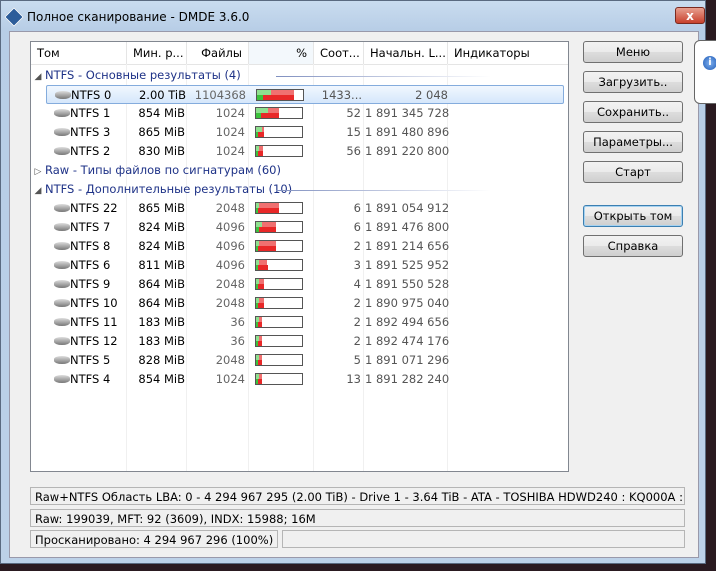 This screenshot has width=716, height=571. What do you see at coordinates (407, 132) in the screenshot?
I see `start-lba: 1 891 480 896` at bounding box center [407, 132].